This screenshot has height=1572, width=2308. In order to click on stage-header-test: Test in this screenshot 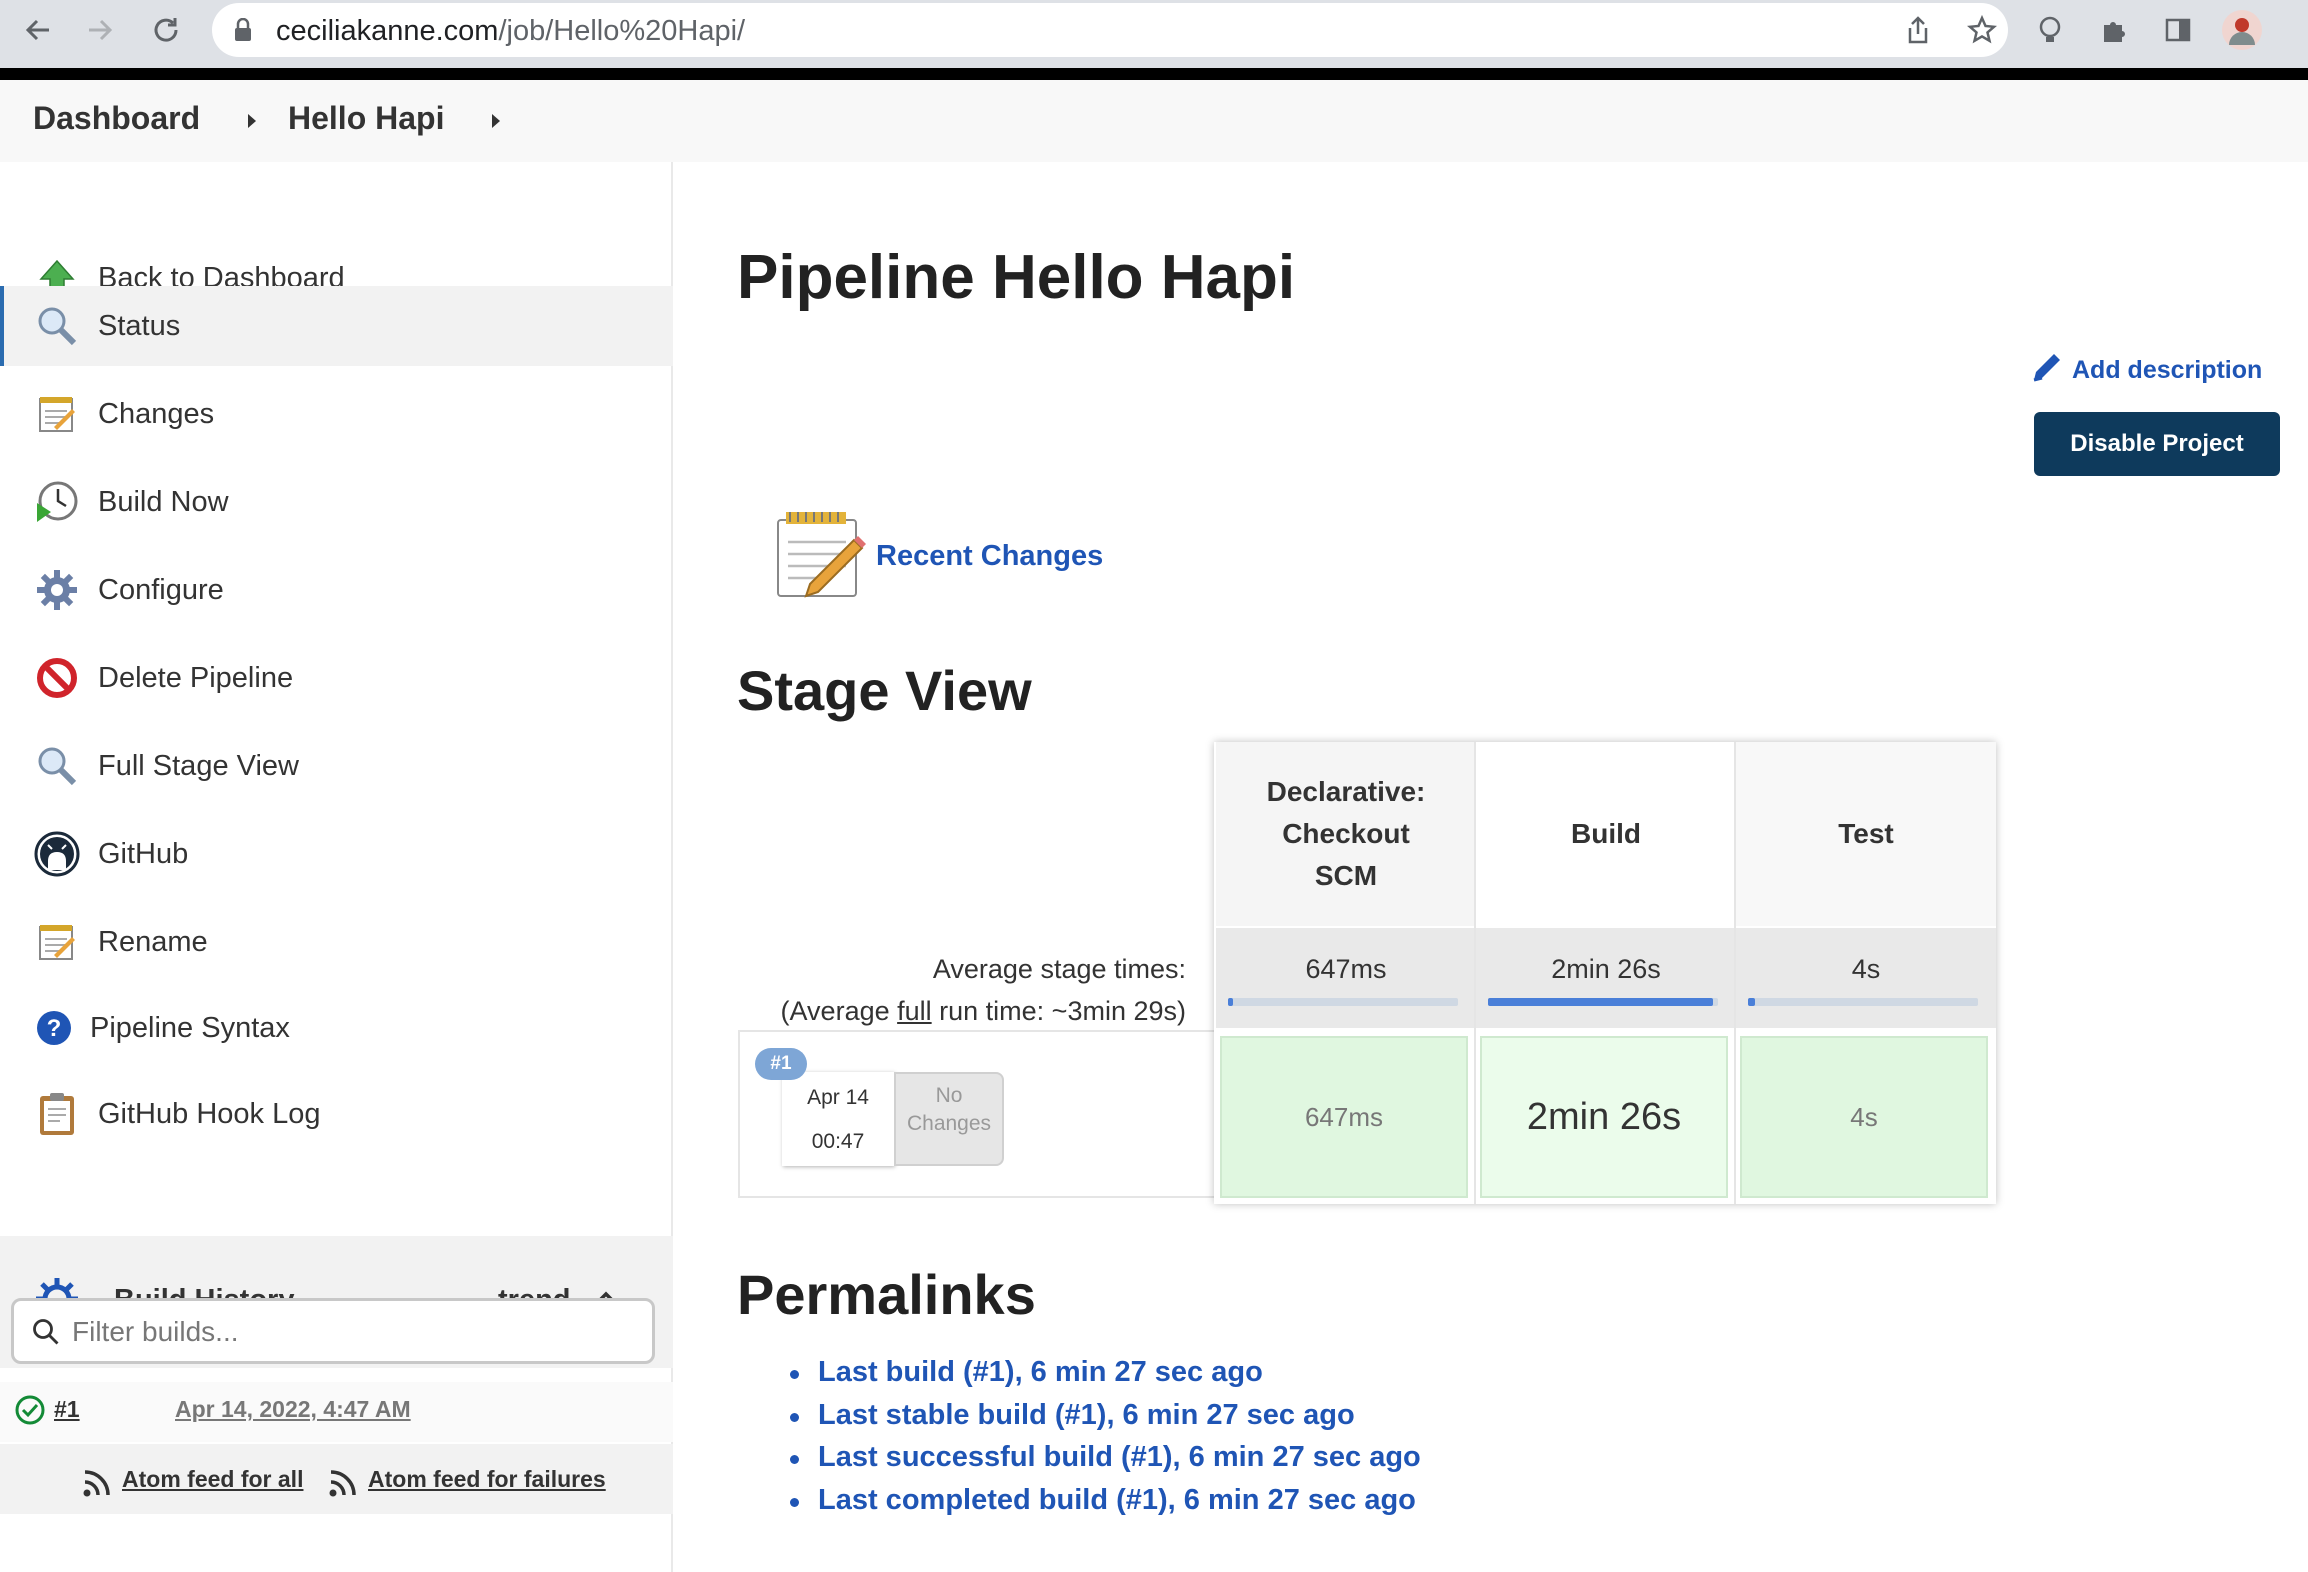, I will do `click(1866, 834)`.